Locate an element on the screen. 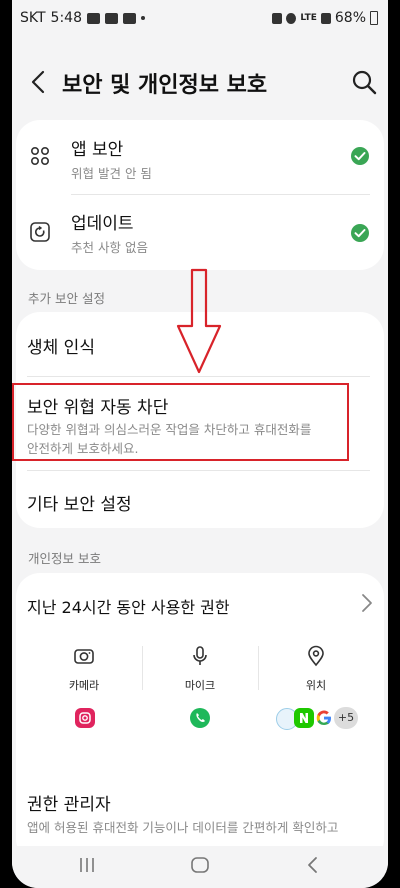 The width and height of the screenshot is (400, 888). permission-manager-desc: 앱에 허용된 휴대전화 기능이나 데이터를 간편하게 확인하고 is located at coordinates (183, 827).